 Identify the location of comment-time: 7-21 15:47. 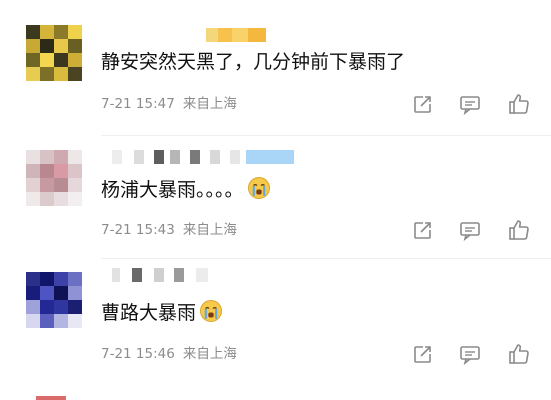
(138, 104).